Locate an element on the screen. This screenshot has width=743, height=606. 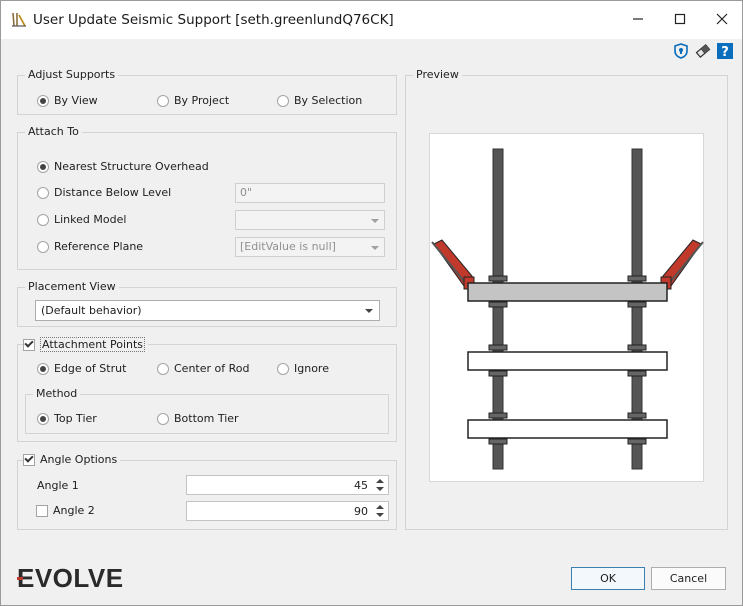
close-icon is located at coordinates (722, 19).